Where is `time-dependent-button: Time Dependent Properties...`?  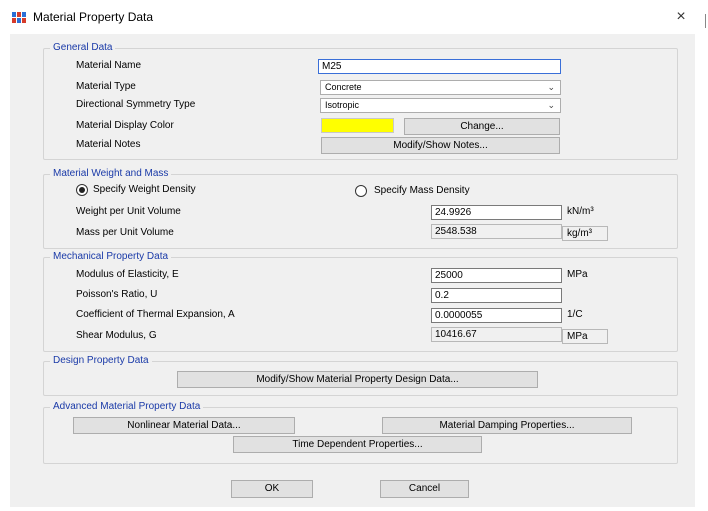 time-dependent-button: Time Dependent Properties... is located at coordinates (357, 444).